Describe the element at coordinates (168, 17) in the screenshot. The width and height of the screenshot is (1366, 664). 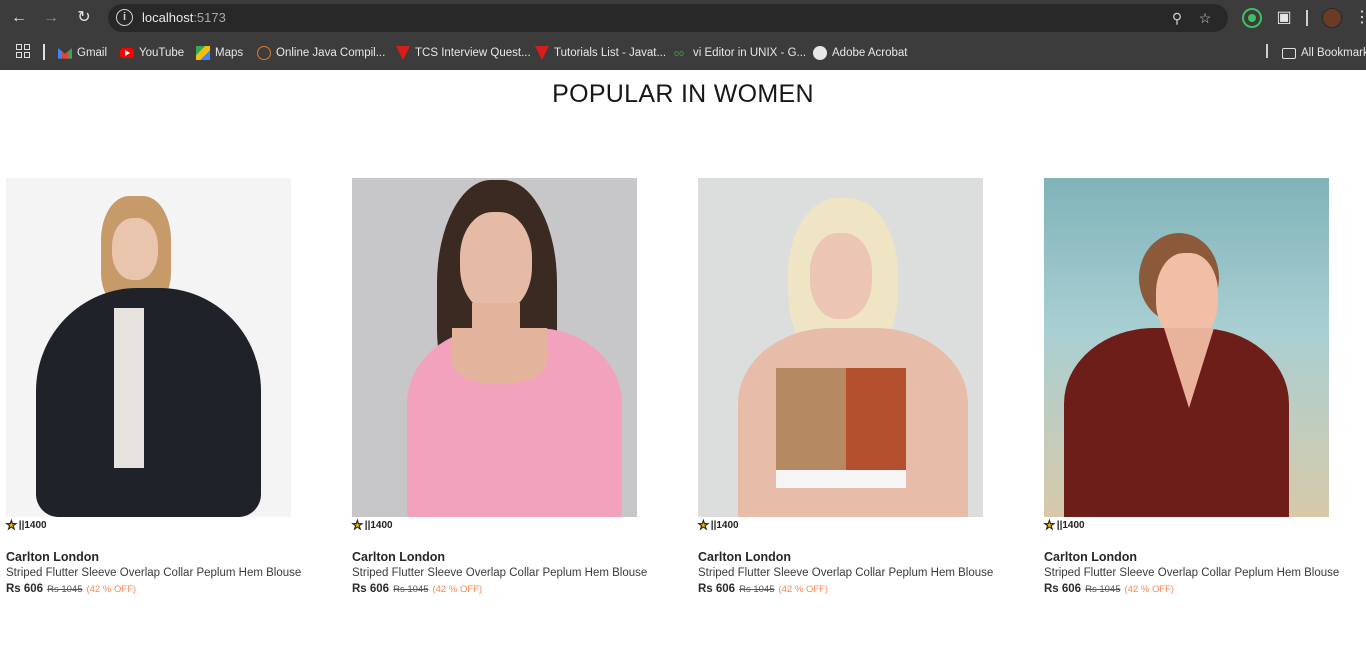
I see `url-host: localhost` at that location.